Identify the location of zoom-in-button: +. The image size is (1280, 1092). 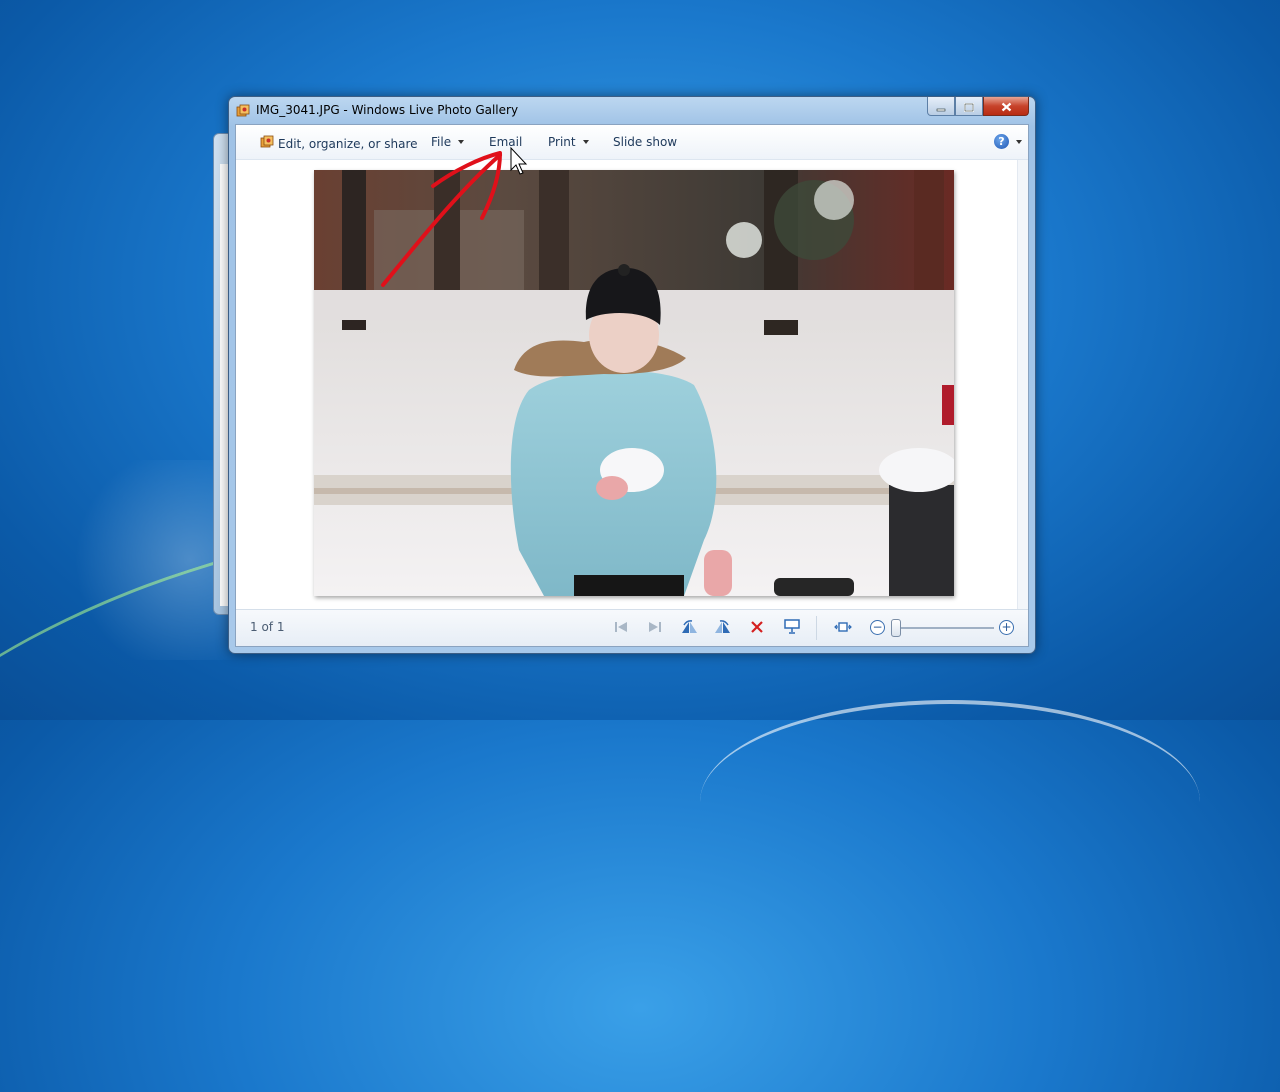
(1006, 627).